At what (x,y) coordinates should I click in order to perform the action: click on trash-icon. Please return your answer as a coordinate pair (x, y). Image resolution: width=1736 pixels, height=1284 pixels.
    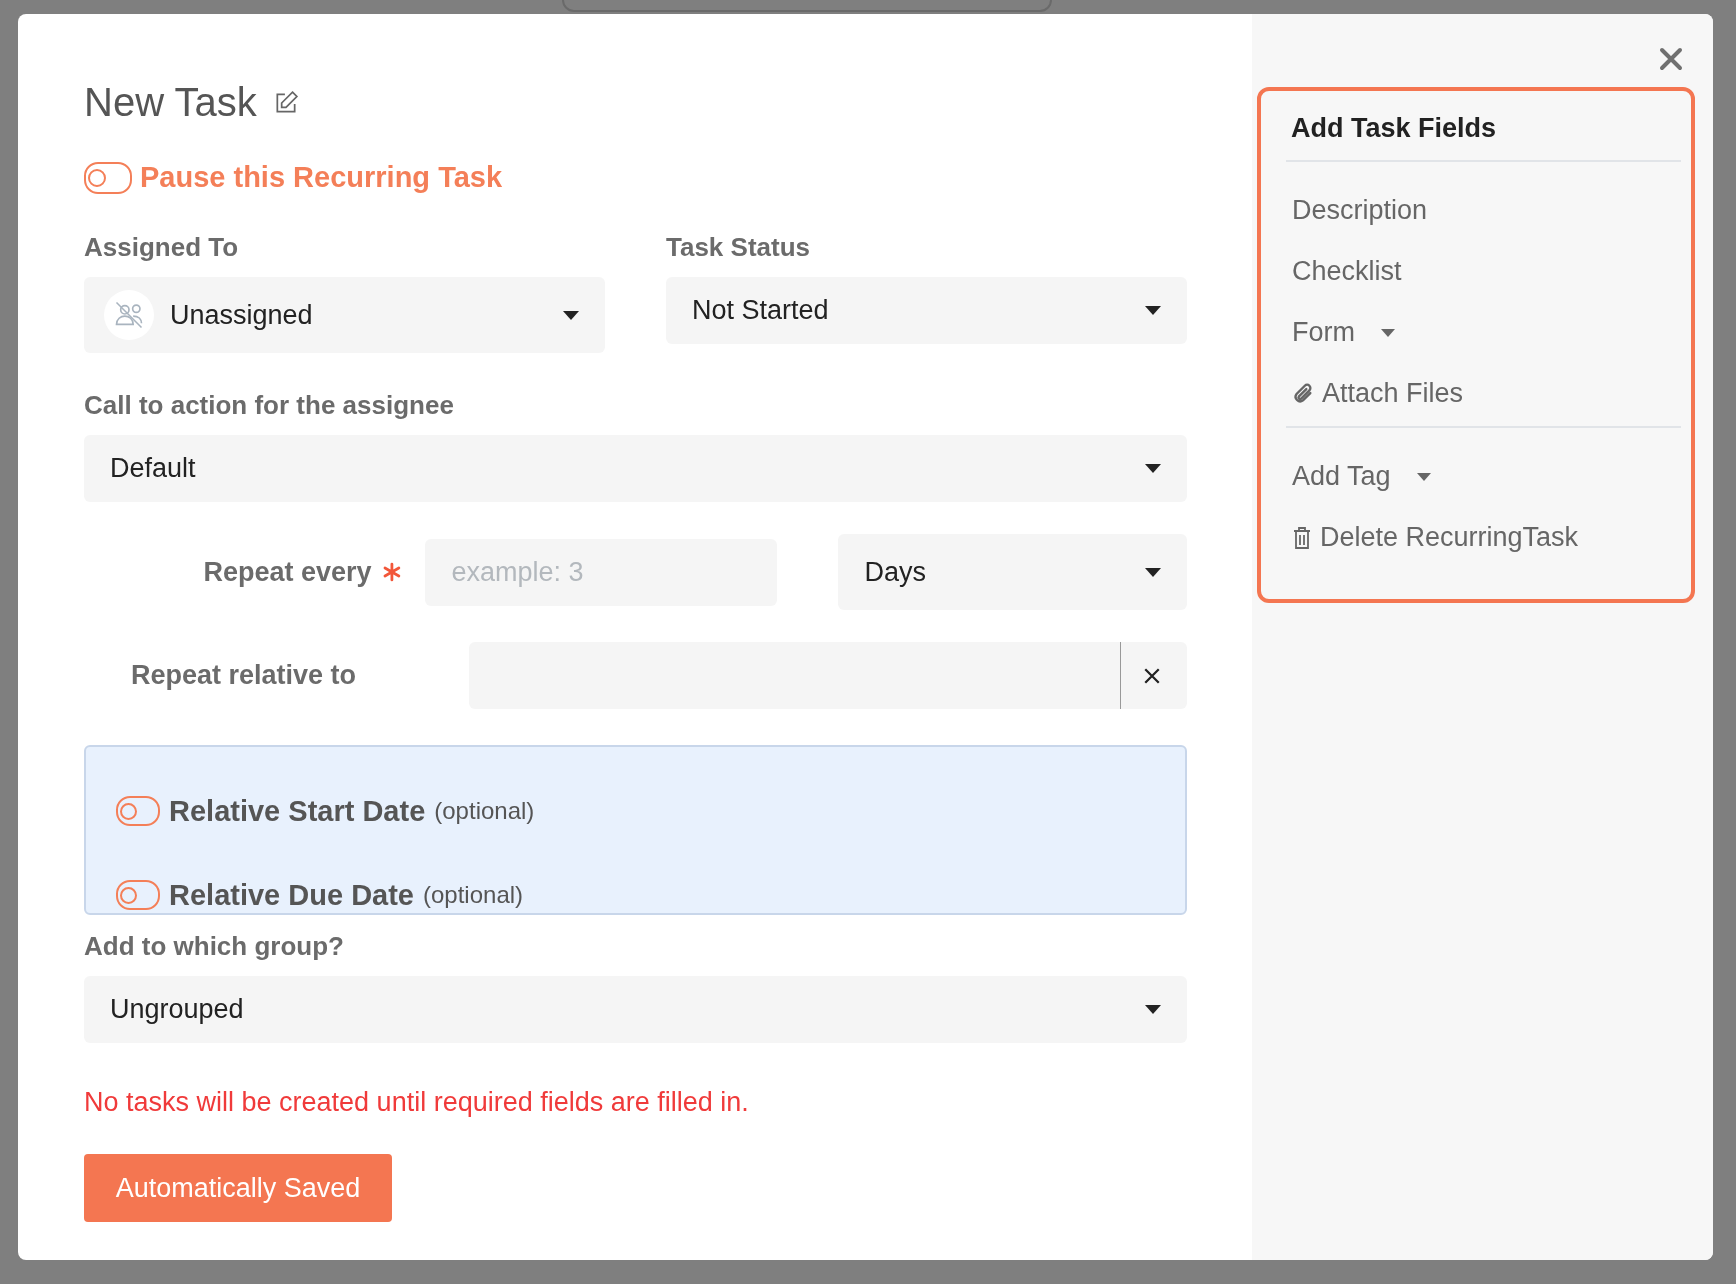
    Looking at the image, I should click on (1302, 537).